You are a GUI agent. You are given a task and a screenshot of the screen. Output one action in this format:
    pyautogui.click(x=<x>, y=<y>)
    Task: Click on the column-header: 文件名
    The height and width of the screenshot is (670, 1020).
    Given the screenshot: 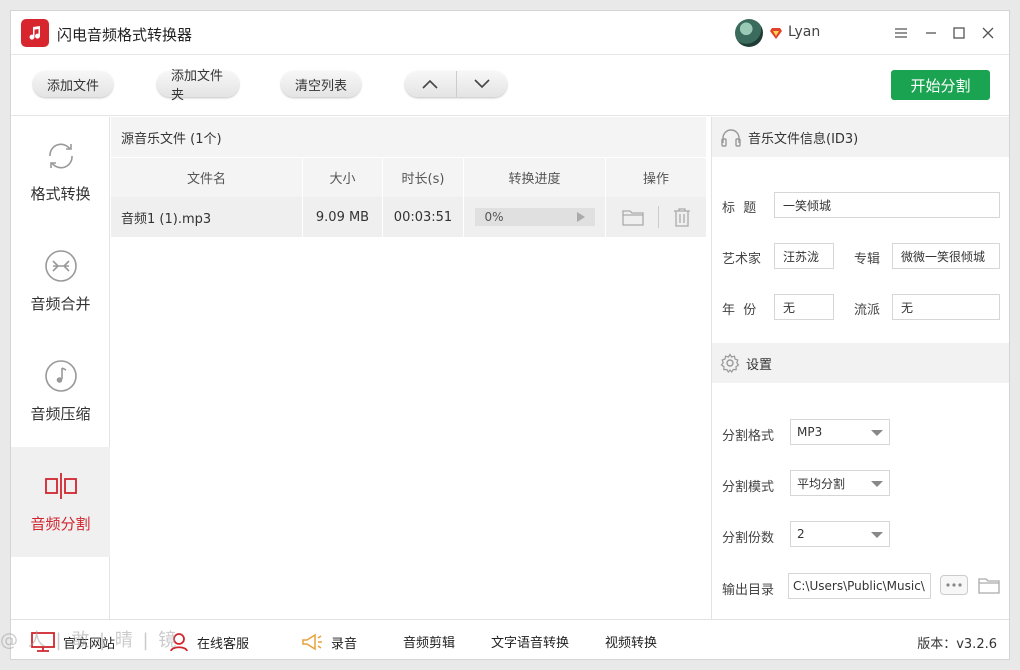 What is the action you would take?
    pyautogui.click(x=207, y=177)
    